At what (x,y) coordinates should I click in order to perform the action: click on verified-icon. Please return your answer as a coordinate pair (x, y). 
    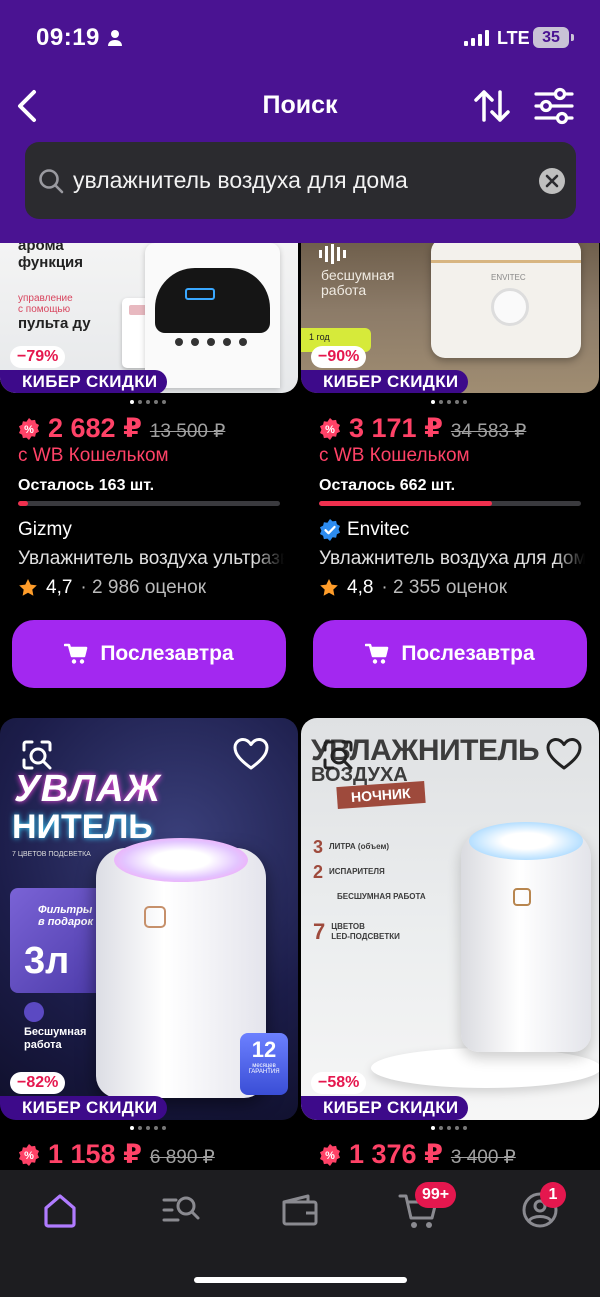
    Looking at the image, I should click on (330, 530).